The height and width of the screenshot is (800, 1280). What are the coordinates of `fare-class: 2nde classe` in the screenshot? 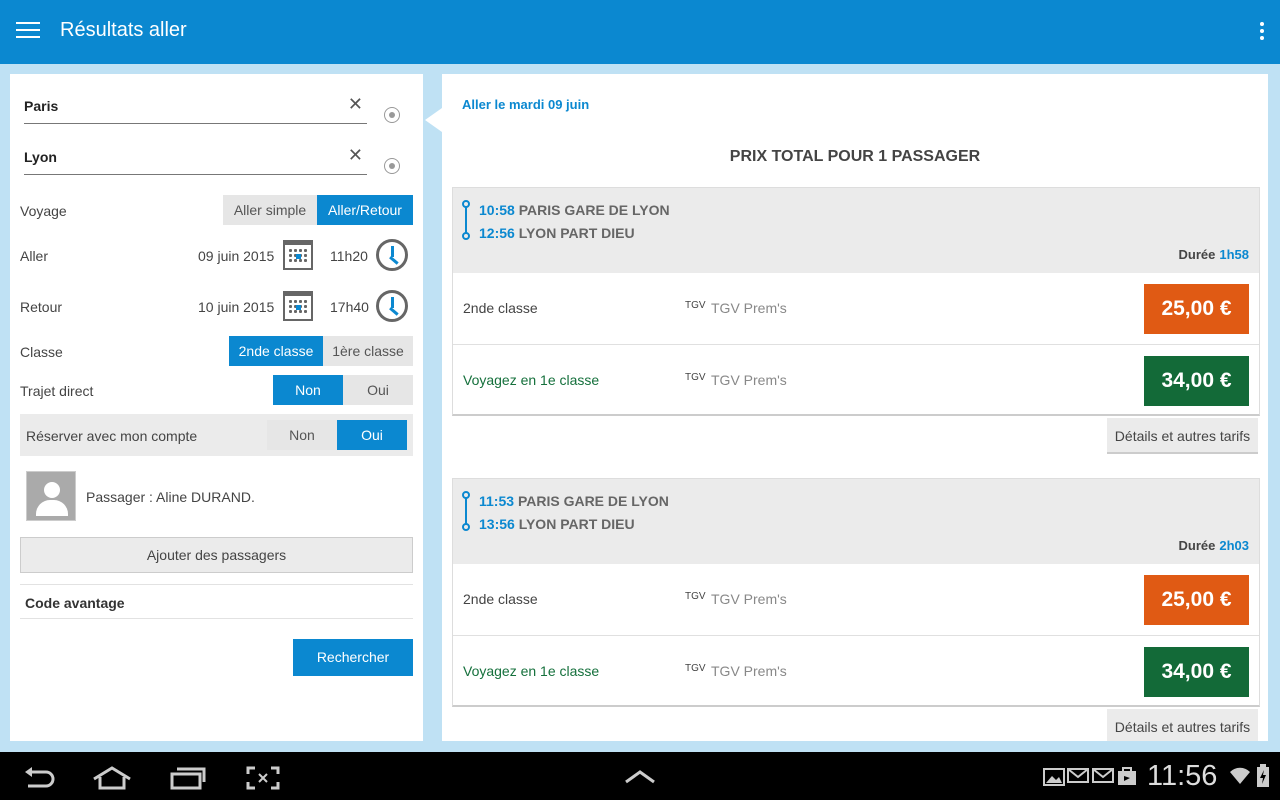 It's located at (500, 308).